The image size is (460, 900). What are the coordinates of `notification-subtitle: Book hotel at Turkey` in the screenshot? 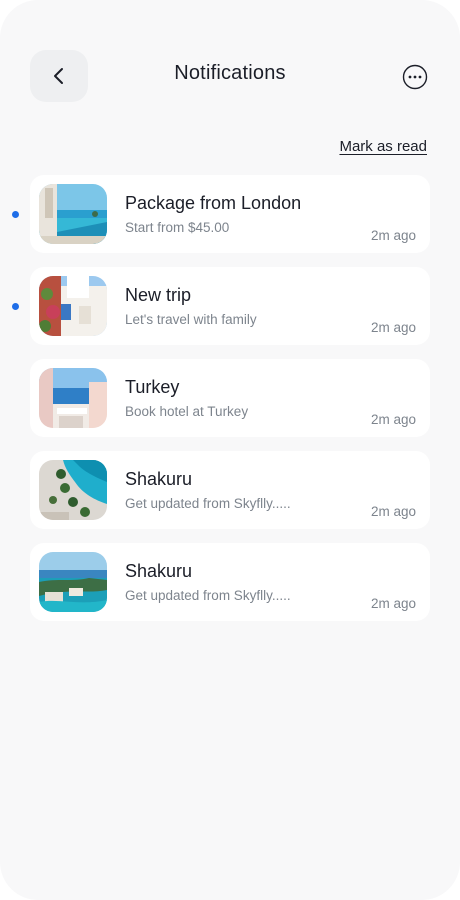 It's located at (187, 411).